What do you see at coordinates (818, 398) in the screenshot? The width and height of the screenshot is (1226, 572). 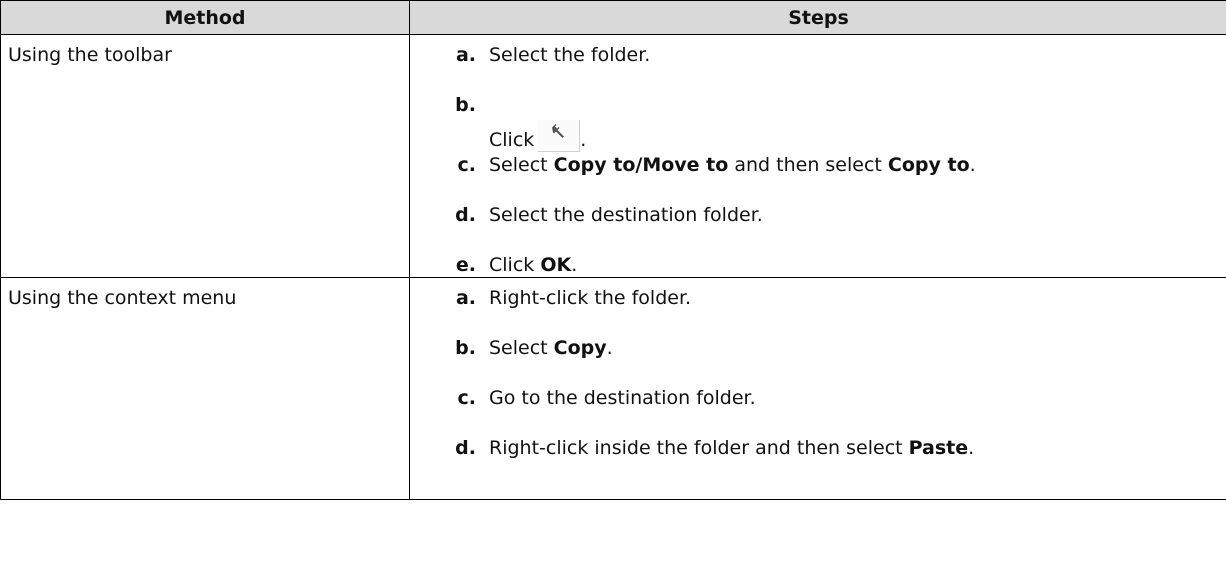 I see `step-item: c. Go to the destination folder.` at bounding box center [818, 398].